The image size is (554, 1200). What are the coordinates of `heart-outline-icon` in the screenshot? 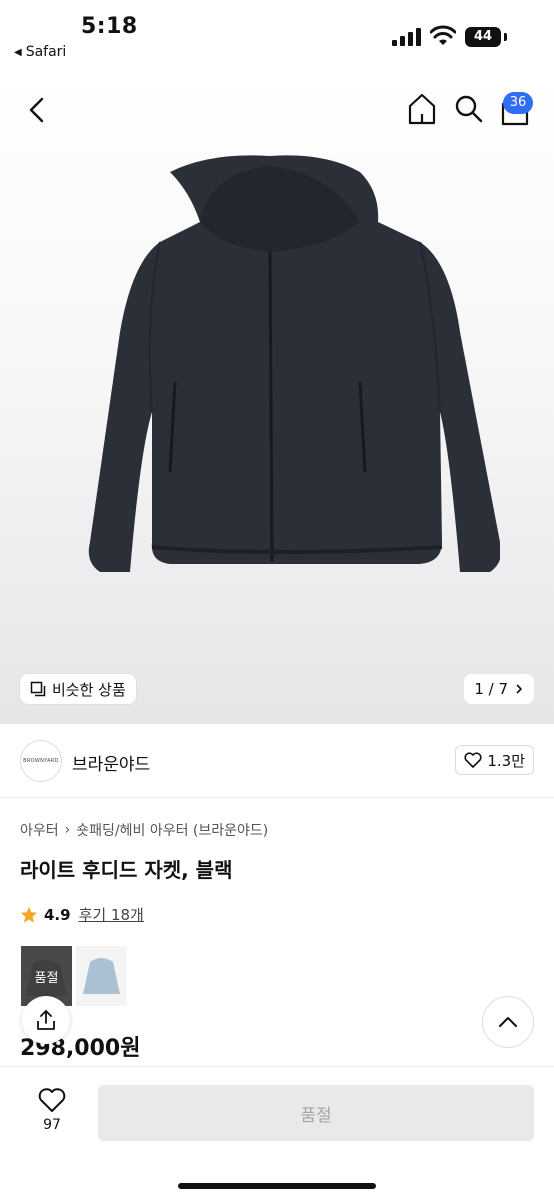 It's located at (52, 1100).